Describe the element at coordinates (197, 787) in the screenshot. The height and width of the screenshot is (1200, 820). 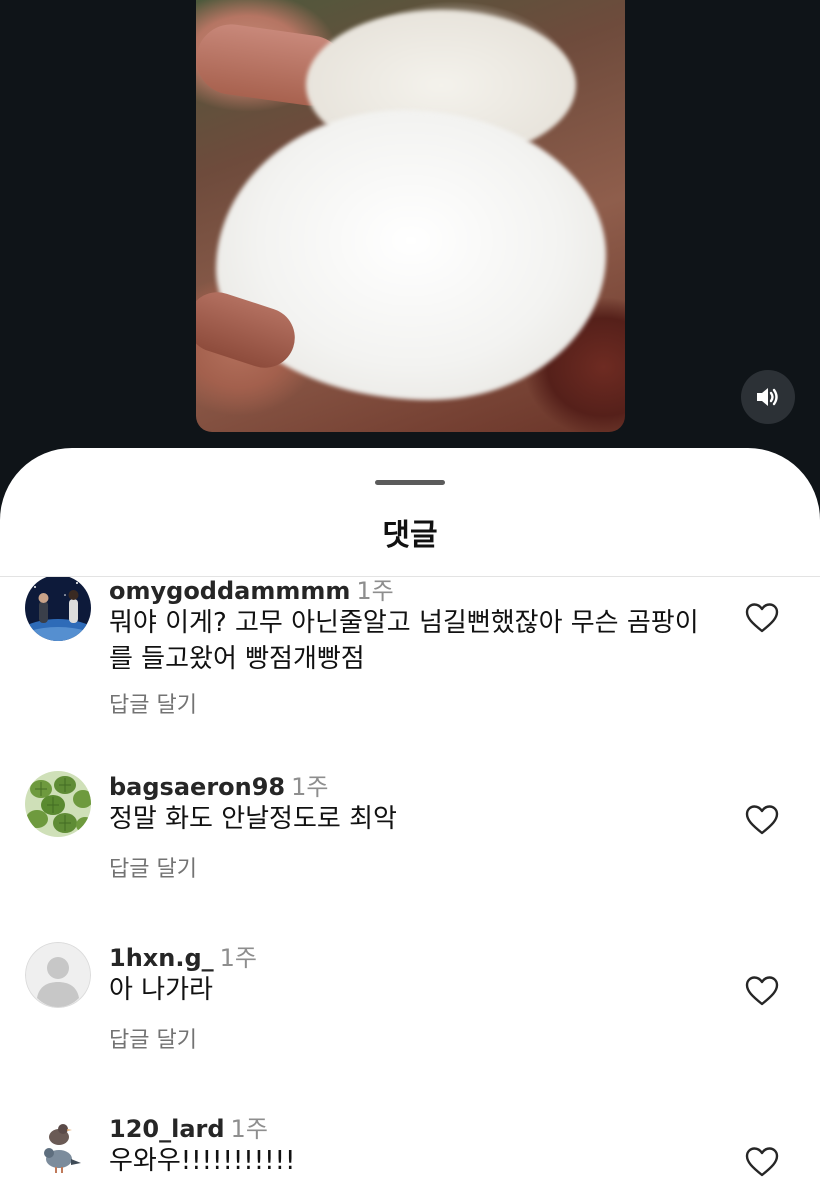
I see `comment-username: bagsaeron98` at that location.